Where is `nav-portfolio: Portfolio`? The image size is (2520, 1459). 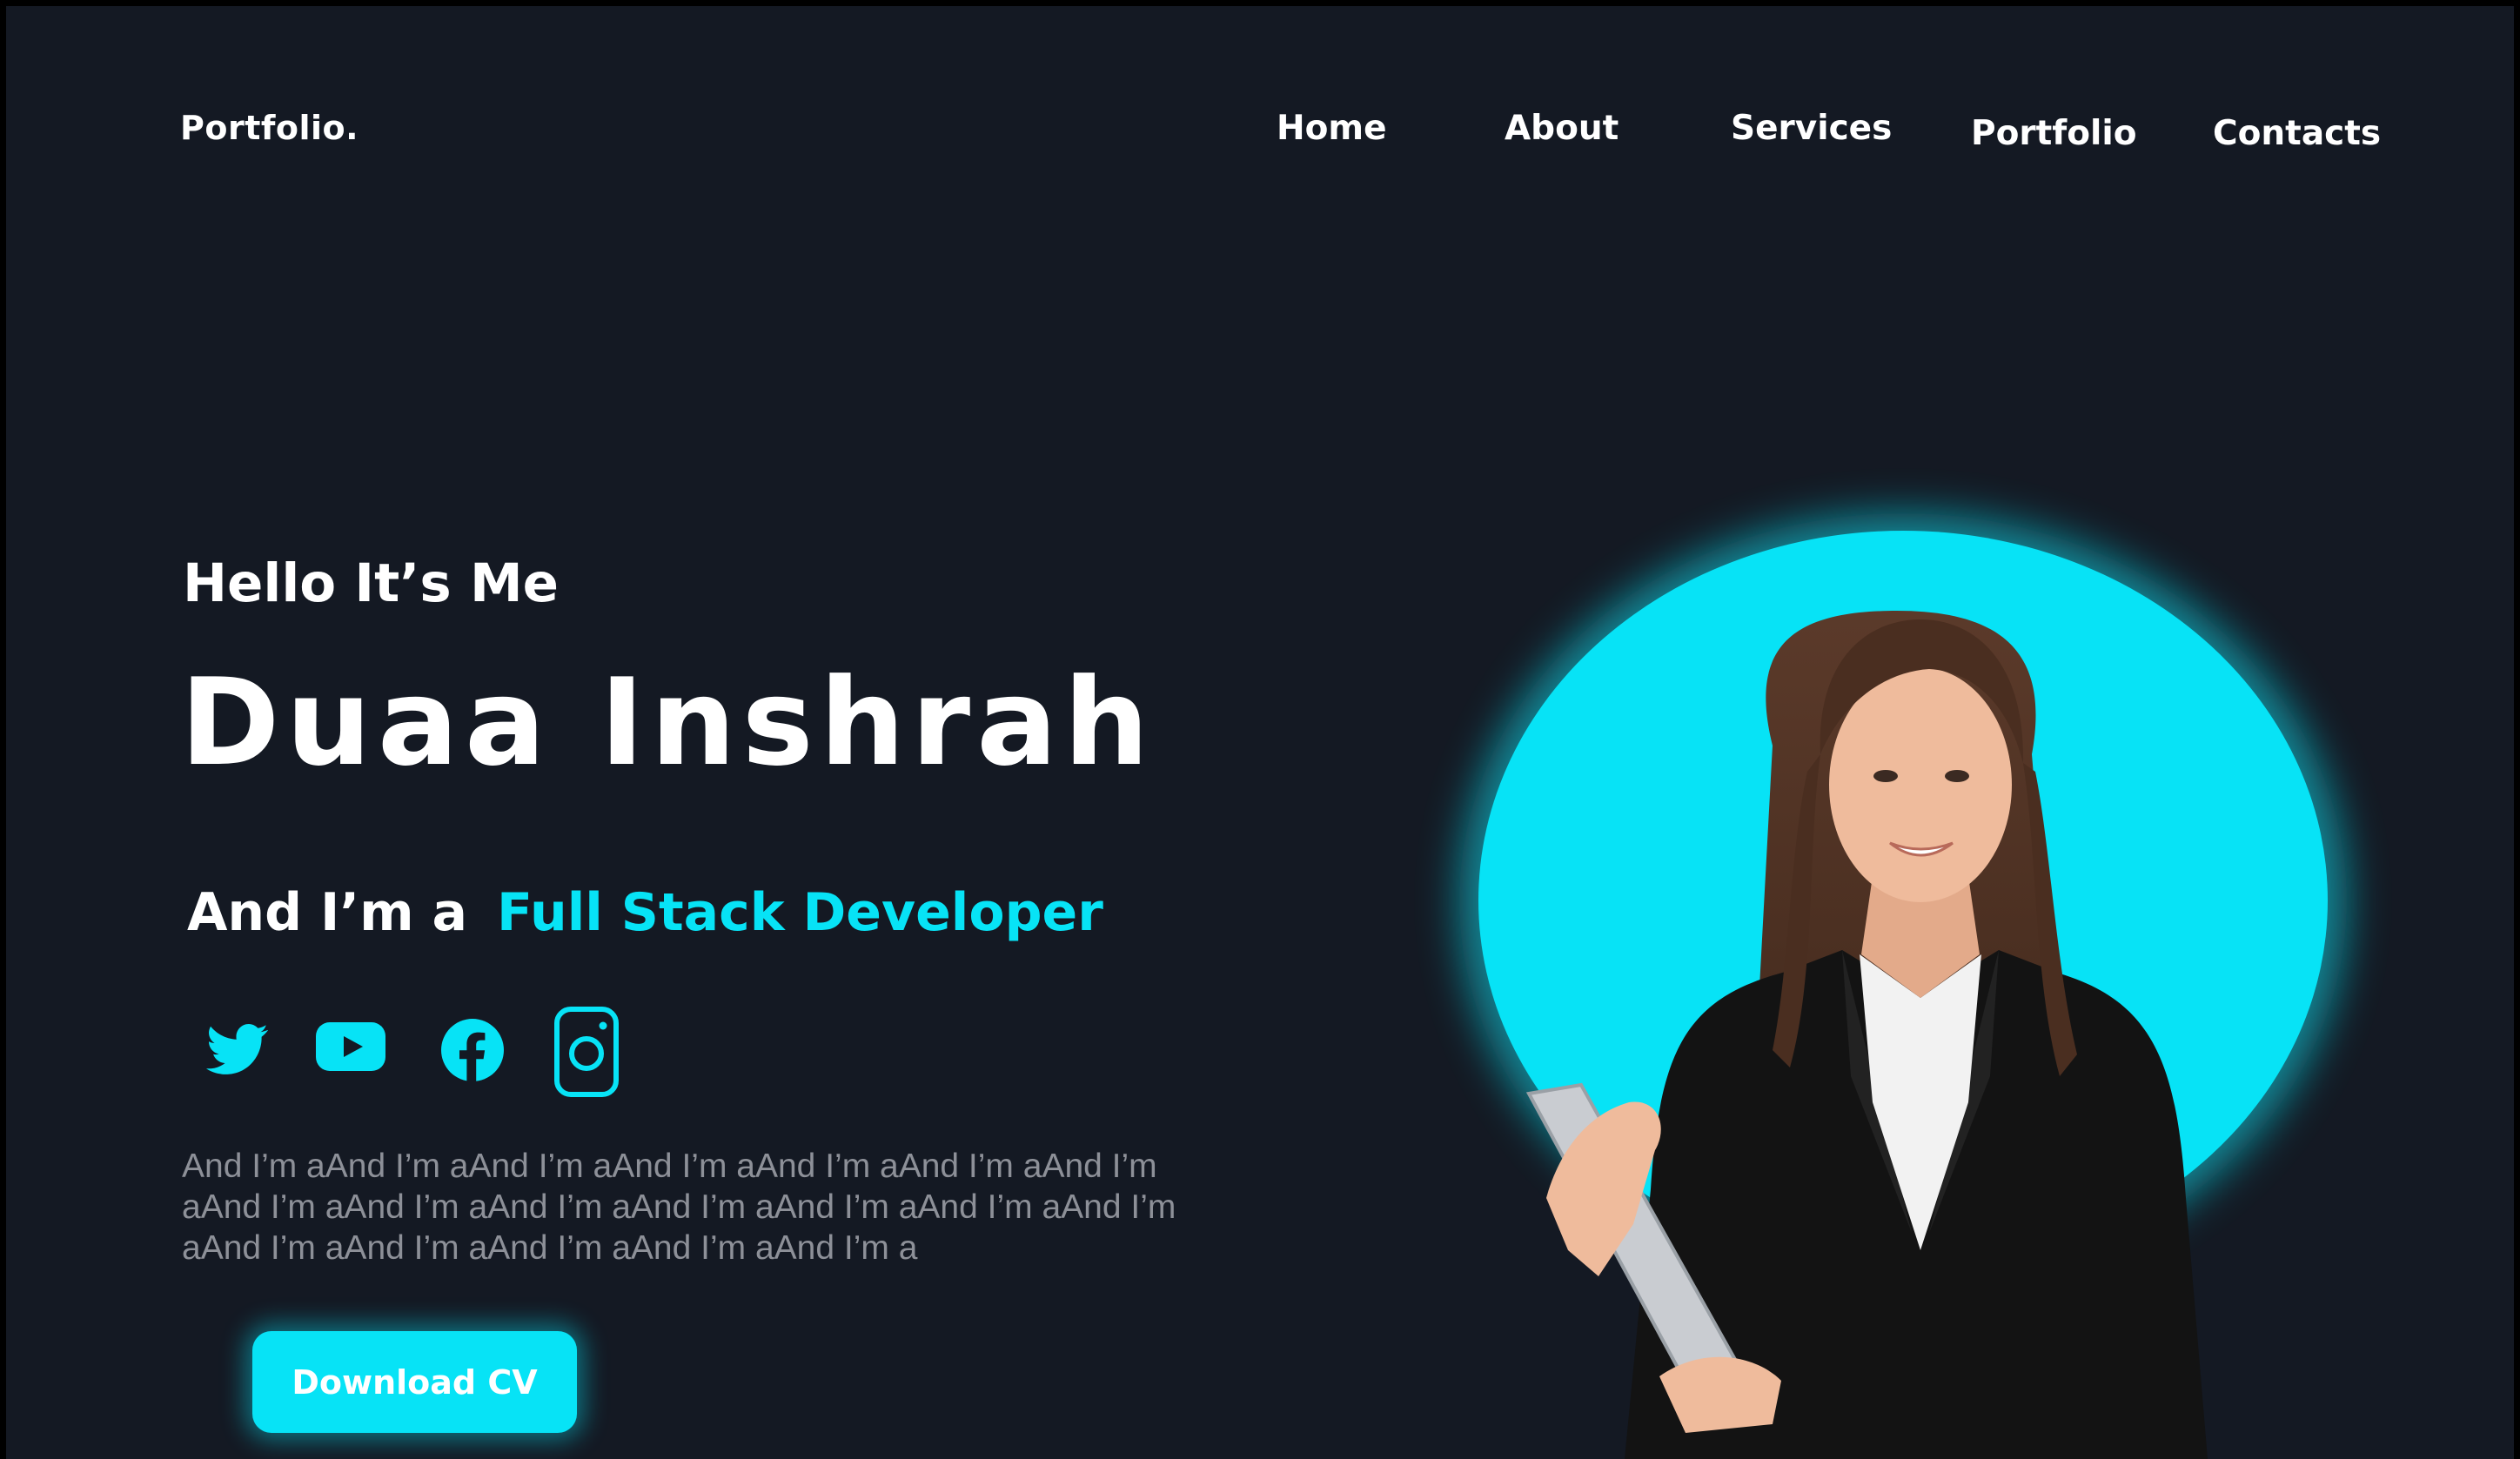
nav-portfolio: Portfolio is located at coordinates (2054, 133).